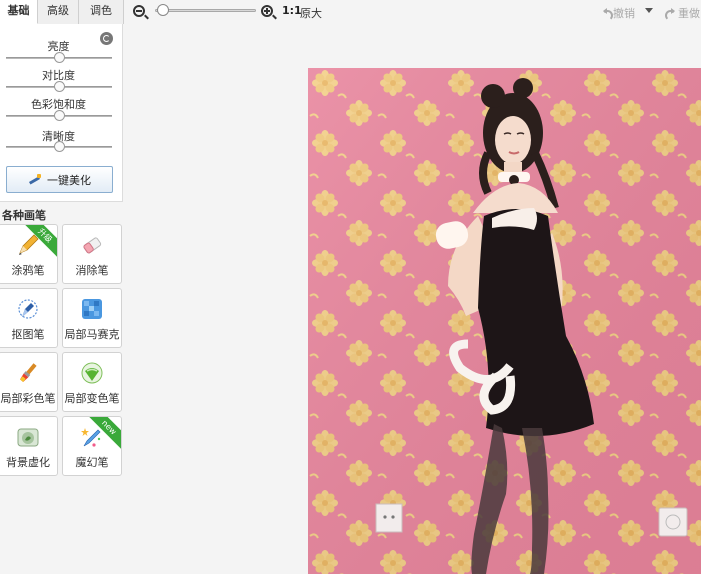 This screenshot has width=701, height=574. I want to click on adjustments-panel: 亮度 对比度 色彩饱和度 清晰度 一键美化, so click(61, 113).